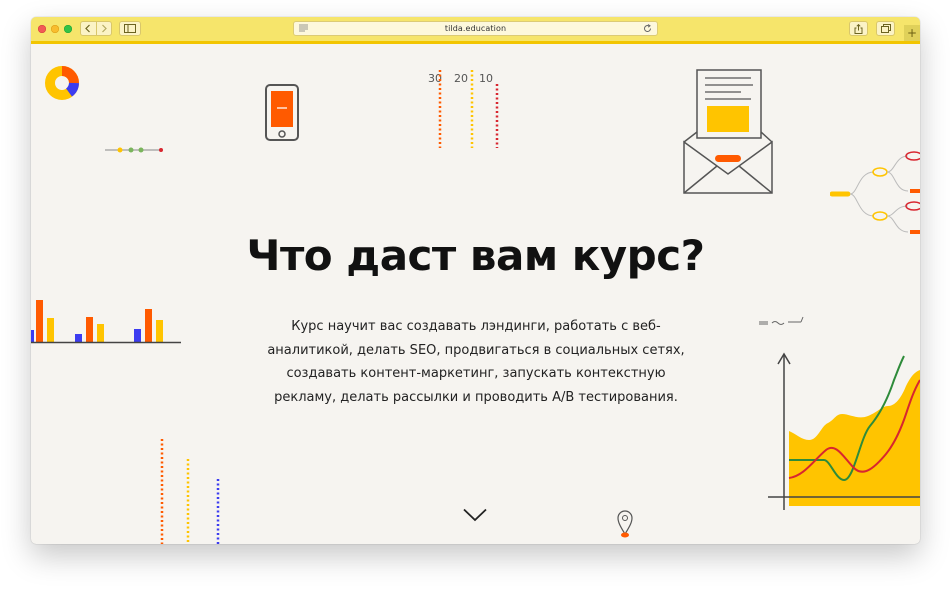  I want to click on tree-diagram-icon, so click(875, 192).